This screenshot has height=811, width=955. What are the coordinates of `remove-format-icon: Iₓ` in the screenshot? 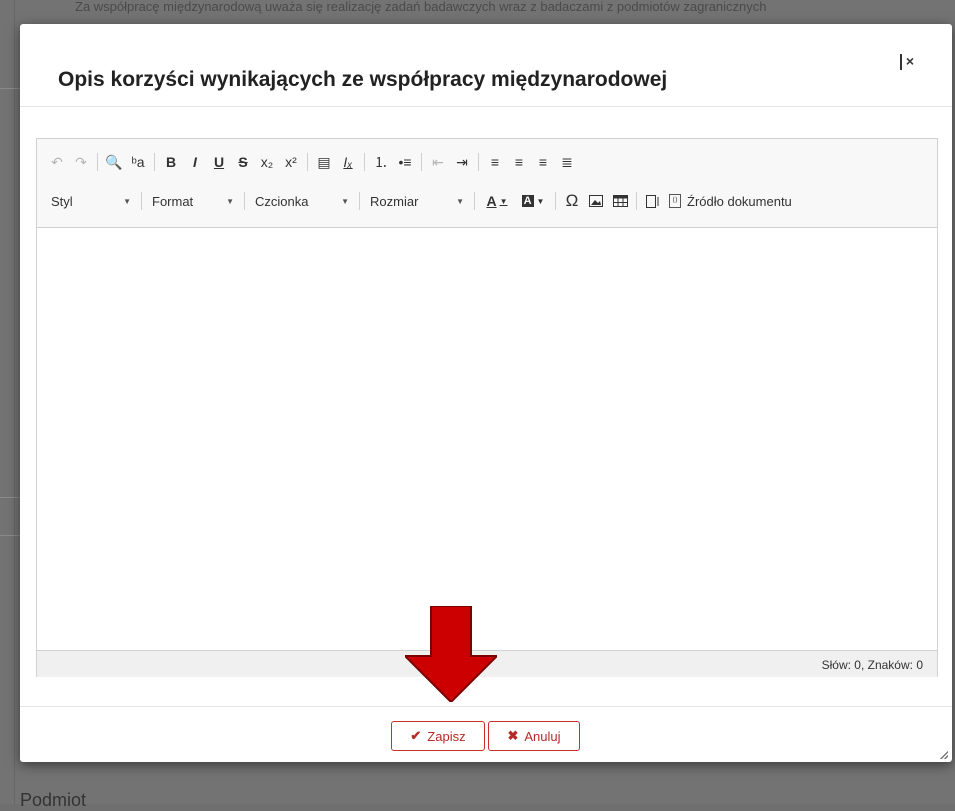 It's located at (348, 162).